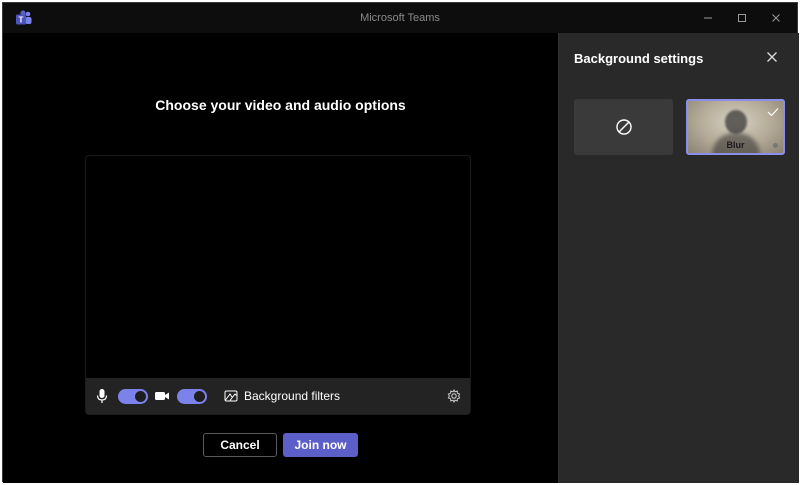 This screenshot has width=800, height=485. I want to click on no-background-option, so click(623, 127).